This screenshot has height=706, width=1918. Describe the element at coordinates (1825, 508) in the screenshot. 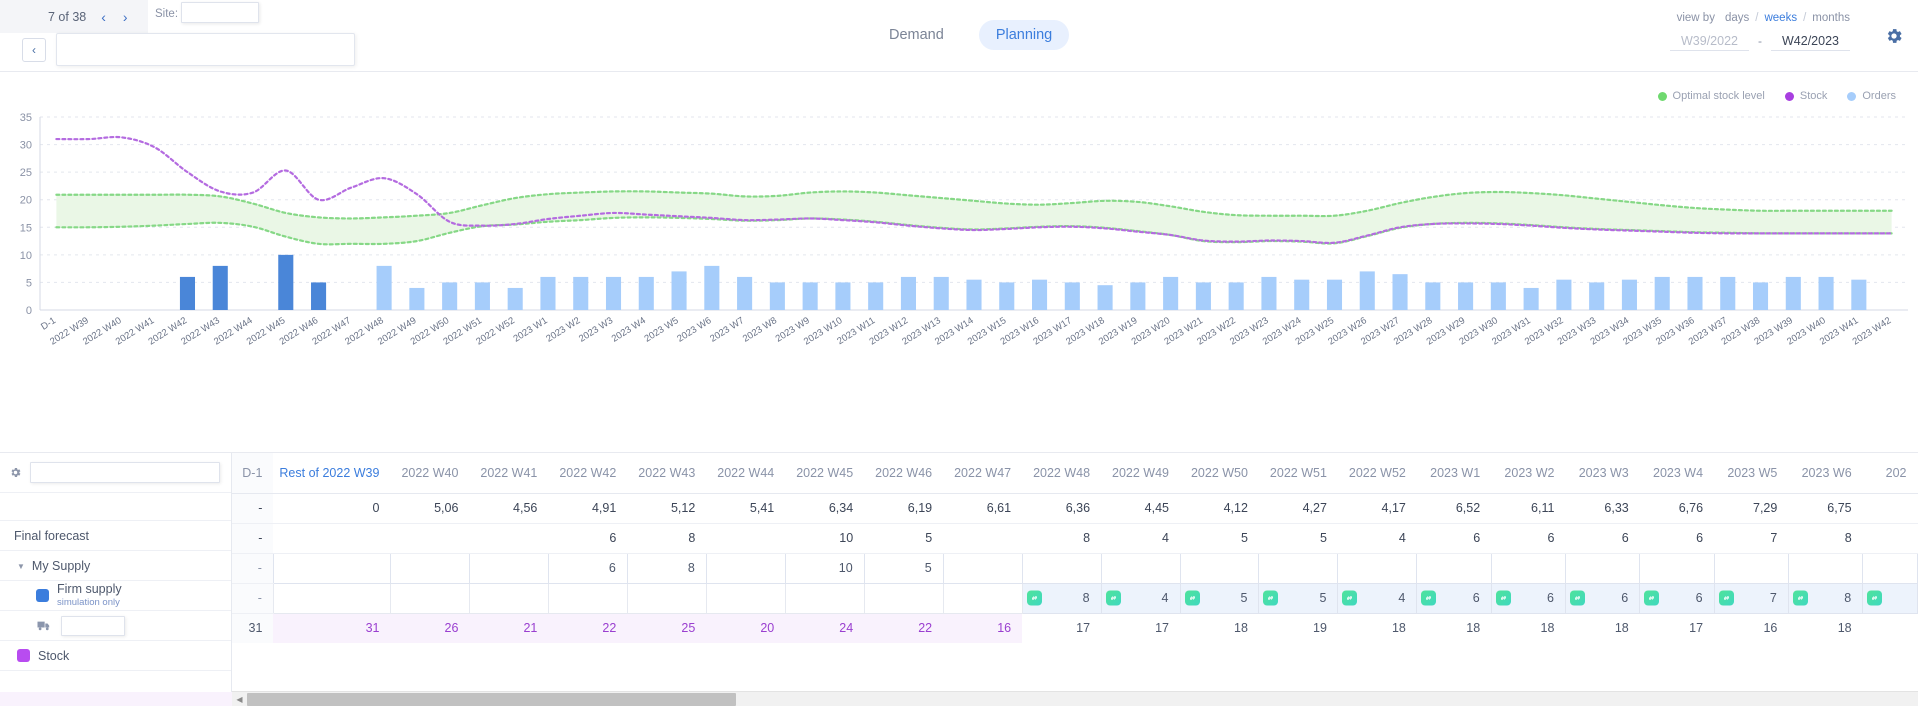

I see `table-cell: 6,75` at that location.